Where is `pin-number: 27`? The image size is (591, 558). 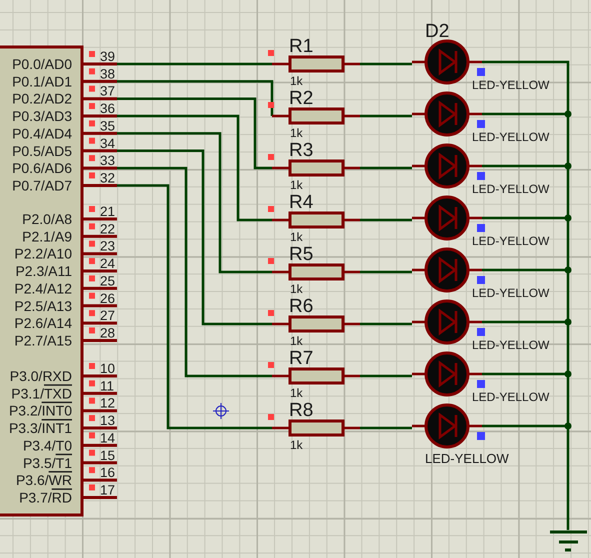 pin-number: 27 is located at coordinates (108, 316).